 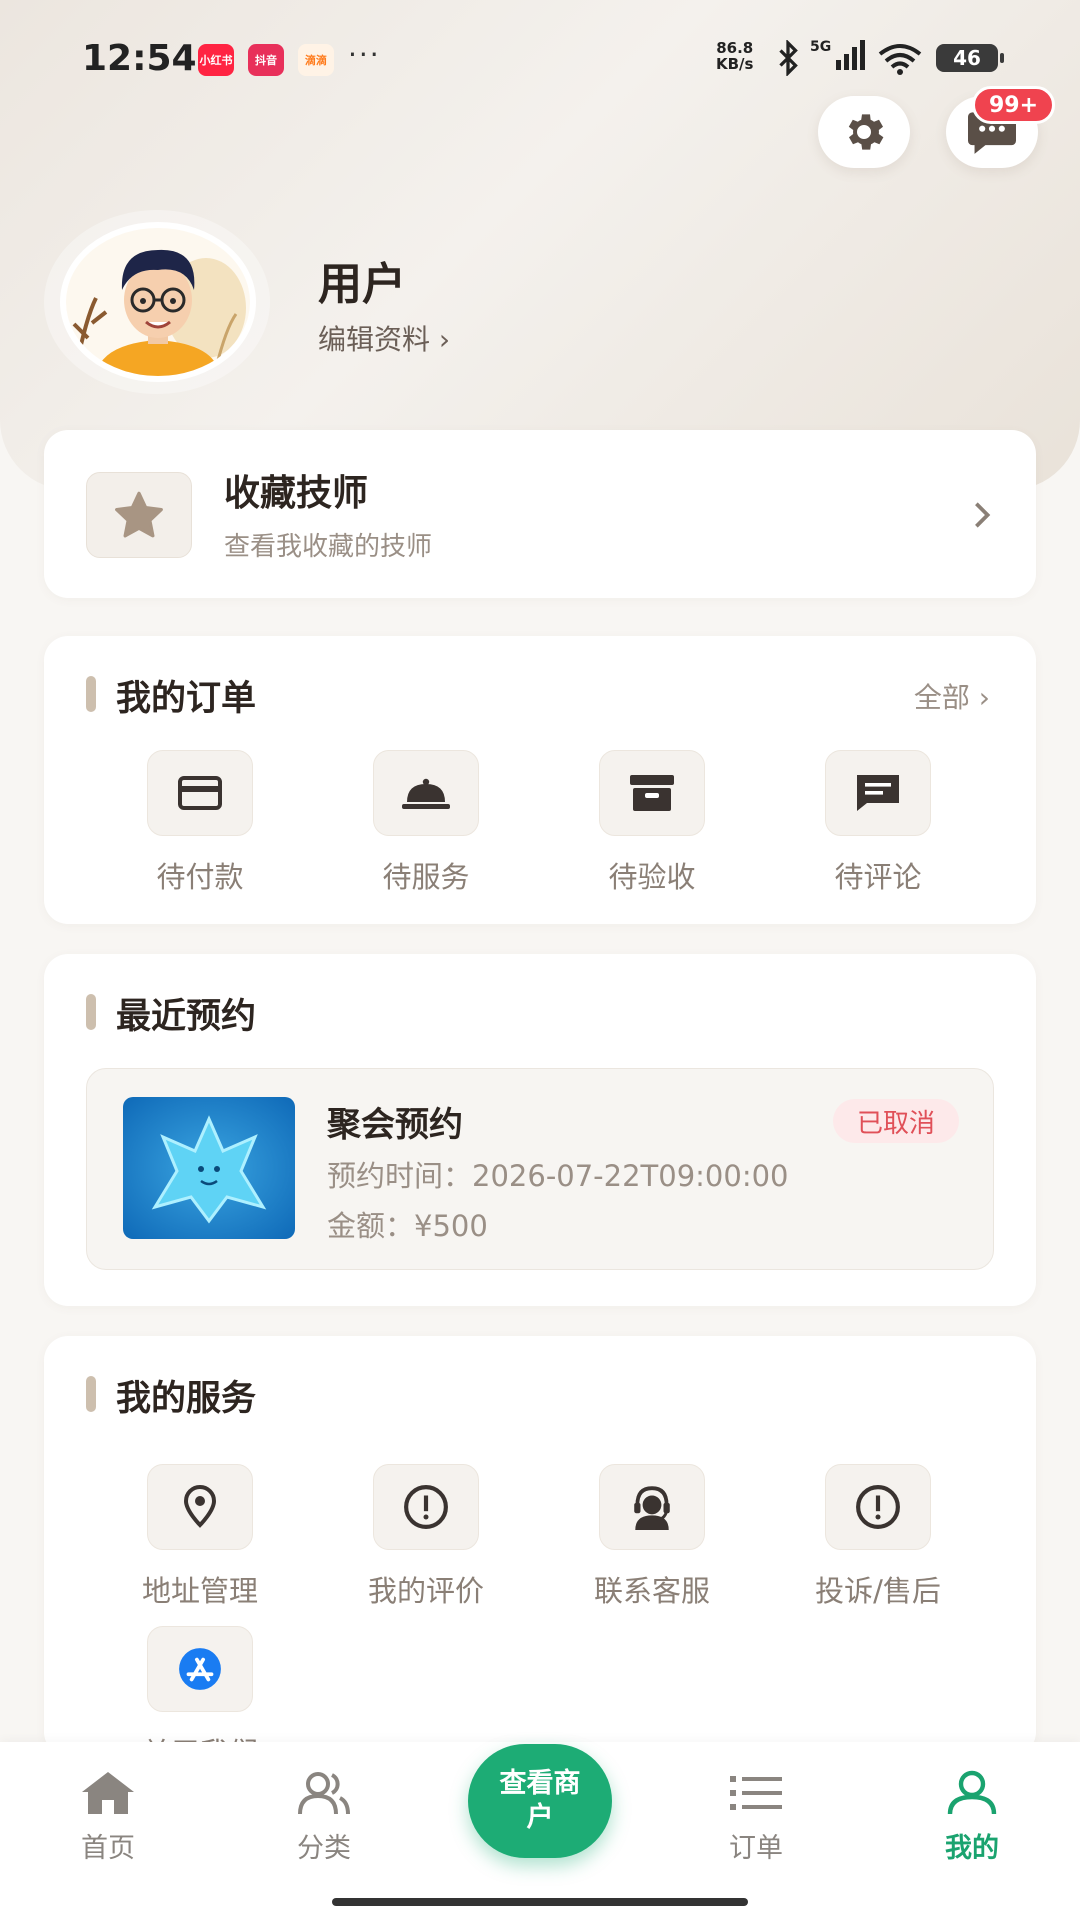 What do you see at coordinates (425, 1591) in the screenshot?
I see `service-label: 我的评价` at bounding box center [425, 1591].